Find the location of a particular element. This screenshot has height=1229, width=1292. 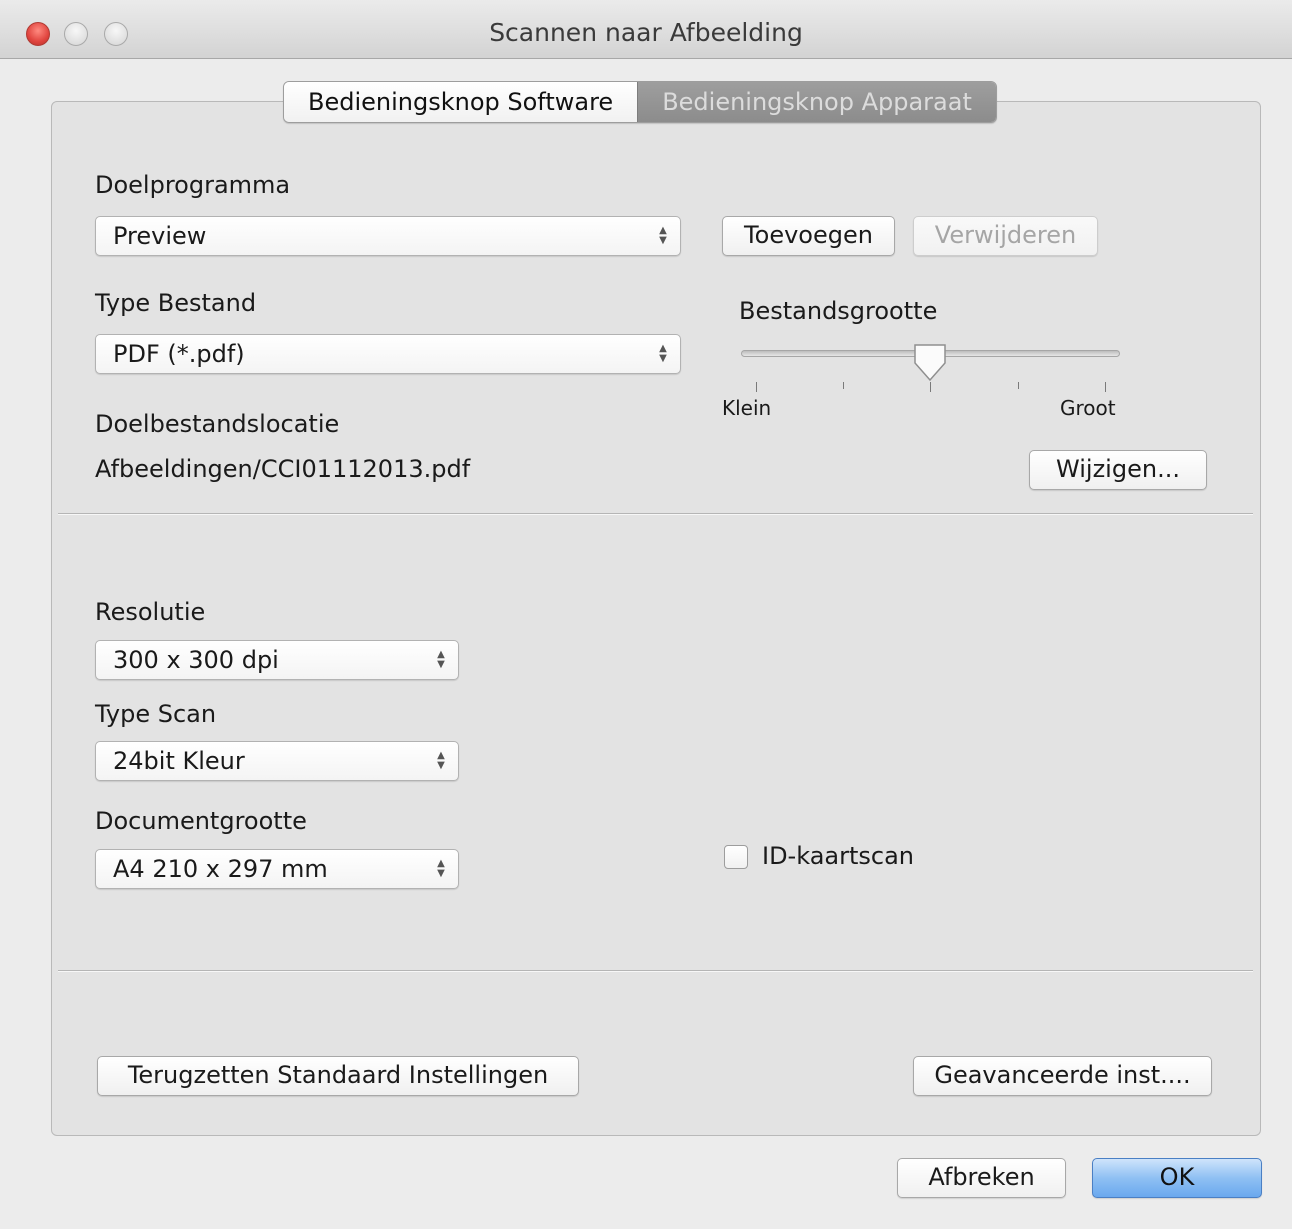

file-type-select: PDF (*.pdf) ▲ ▼ is located at coordinates (388, 354).